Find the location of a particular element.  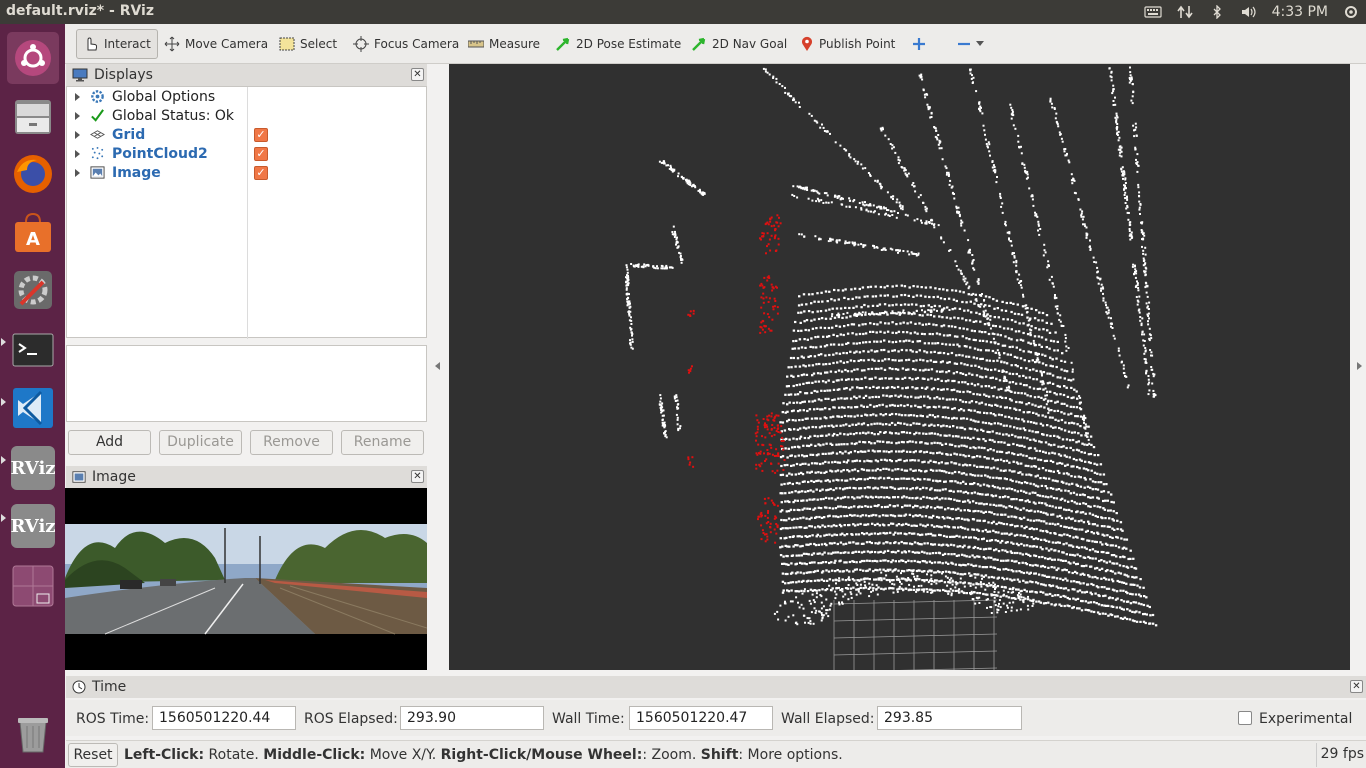

pointcloud2-enabled-checkbox: ✓ is located at coordinates (261, 153).